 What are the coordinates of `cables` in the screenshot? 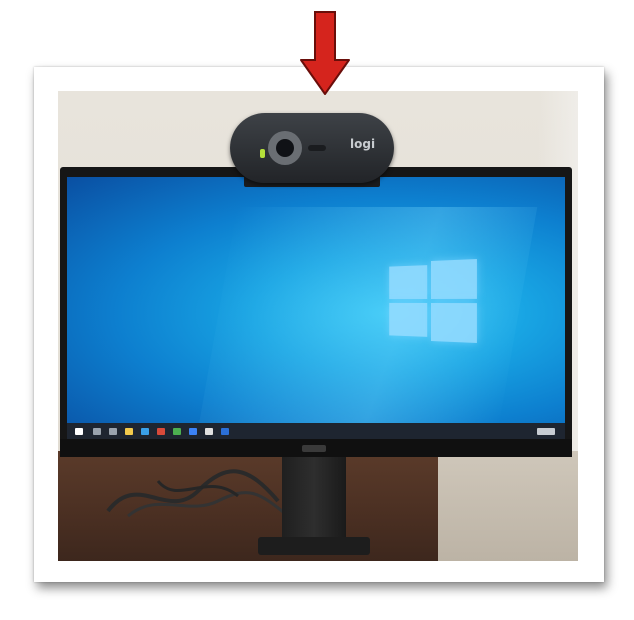 It's located at (197, 493).